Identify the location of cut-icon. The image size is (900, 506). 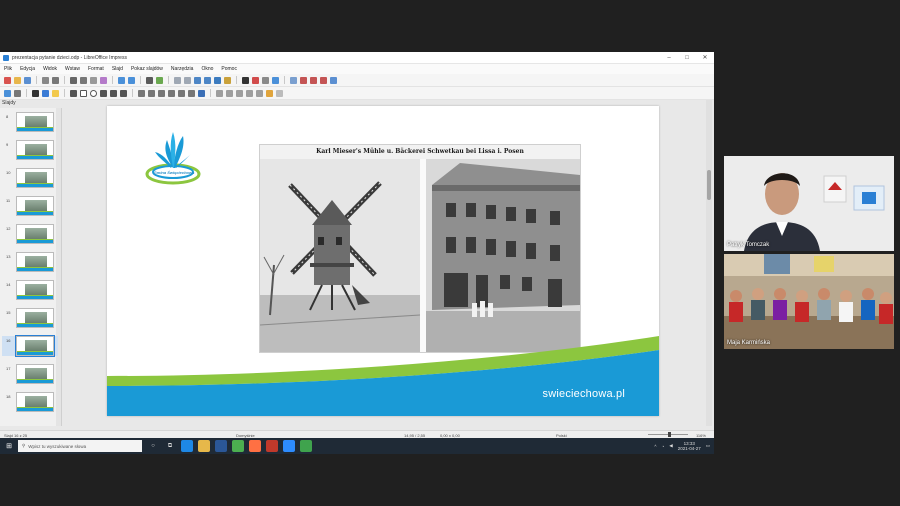
(73, 80).